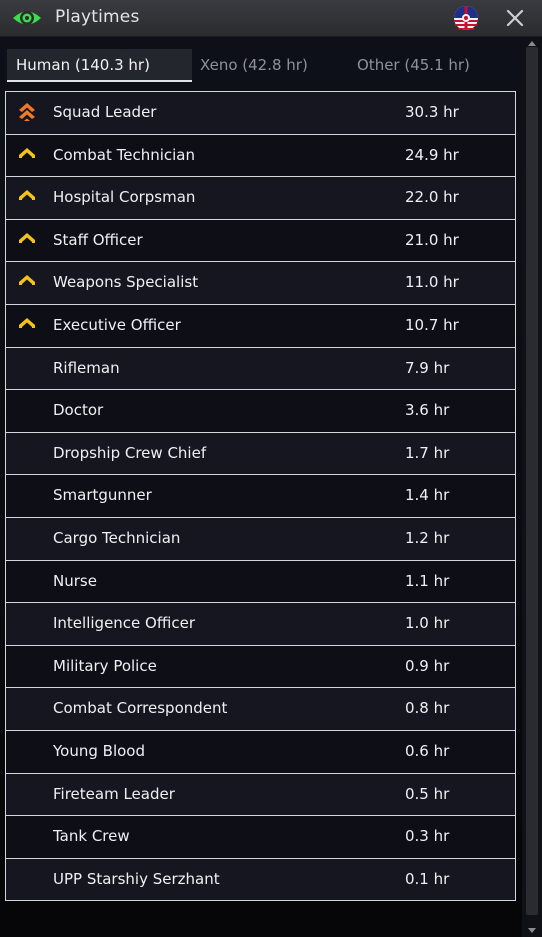 The width and height of the screenshot is (542, 937). I want to click on job-name: Combat Technician, so click(124, 154).